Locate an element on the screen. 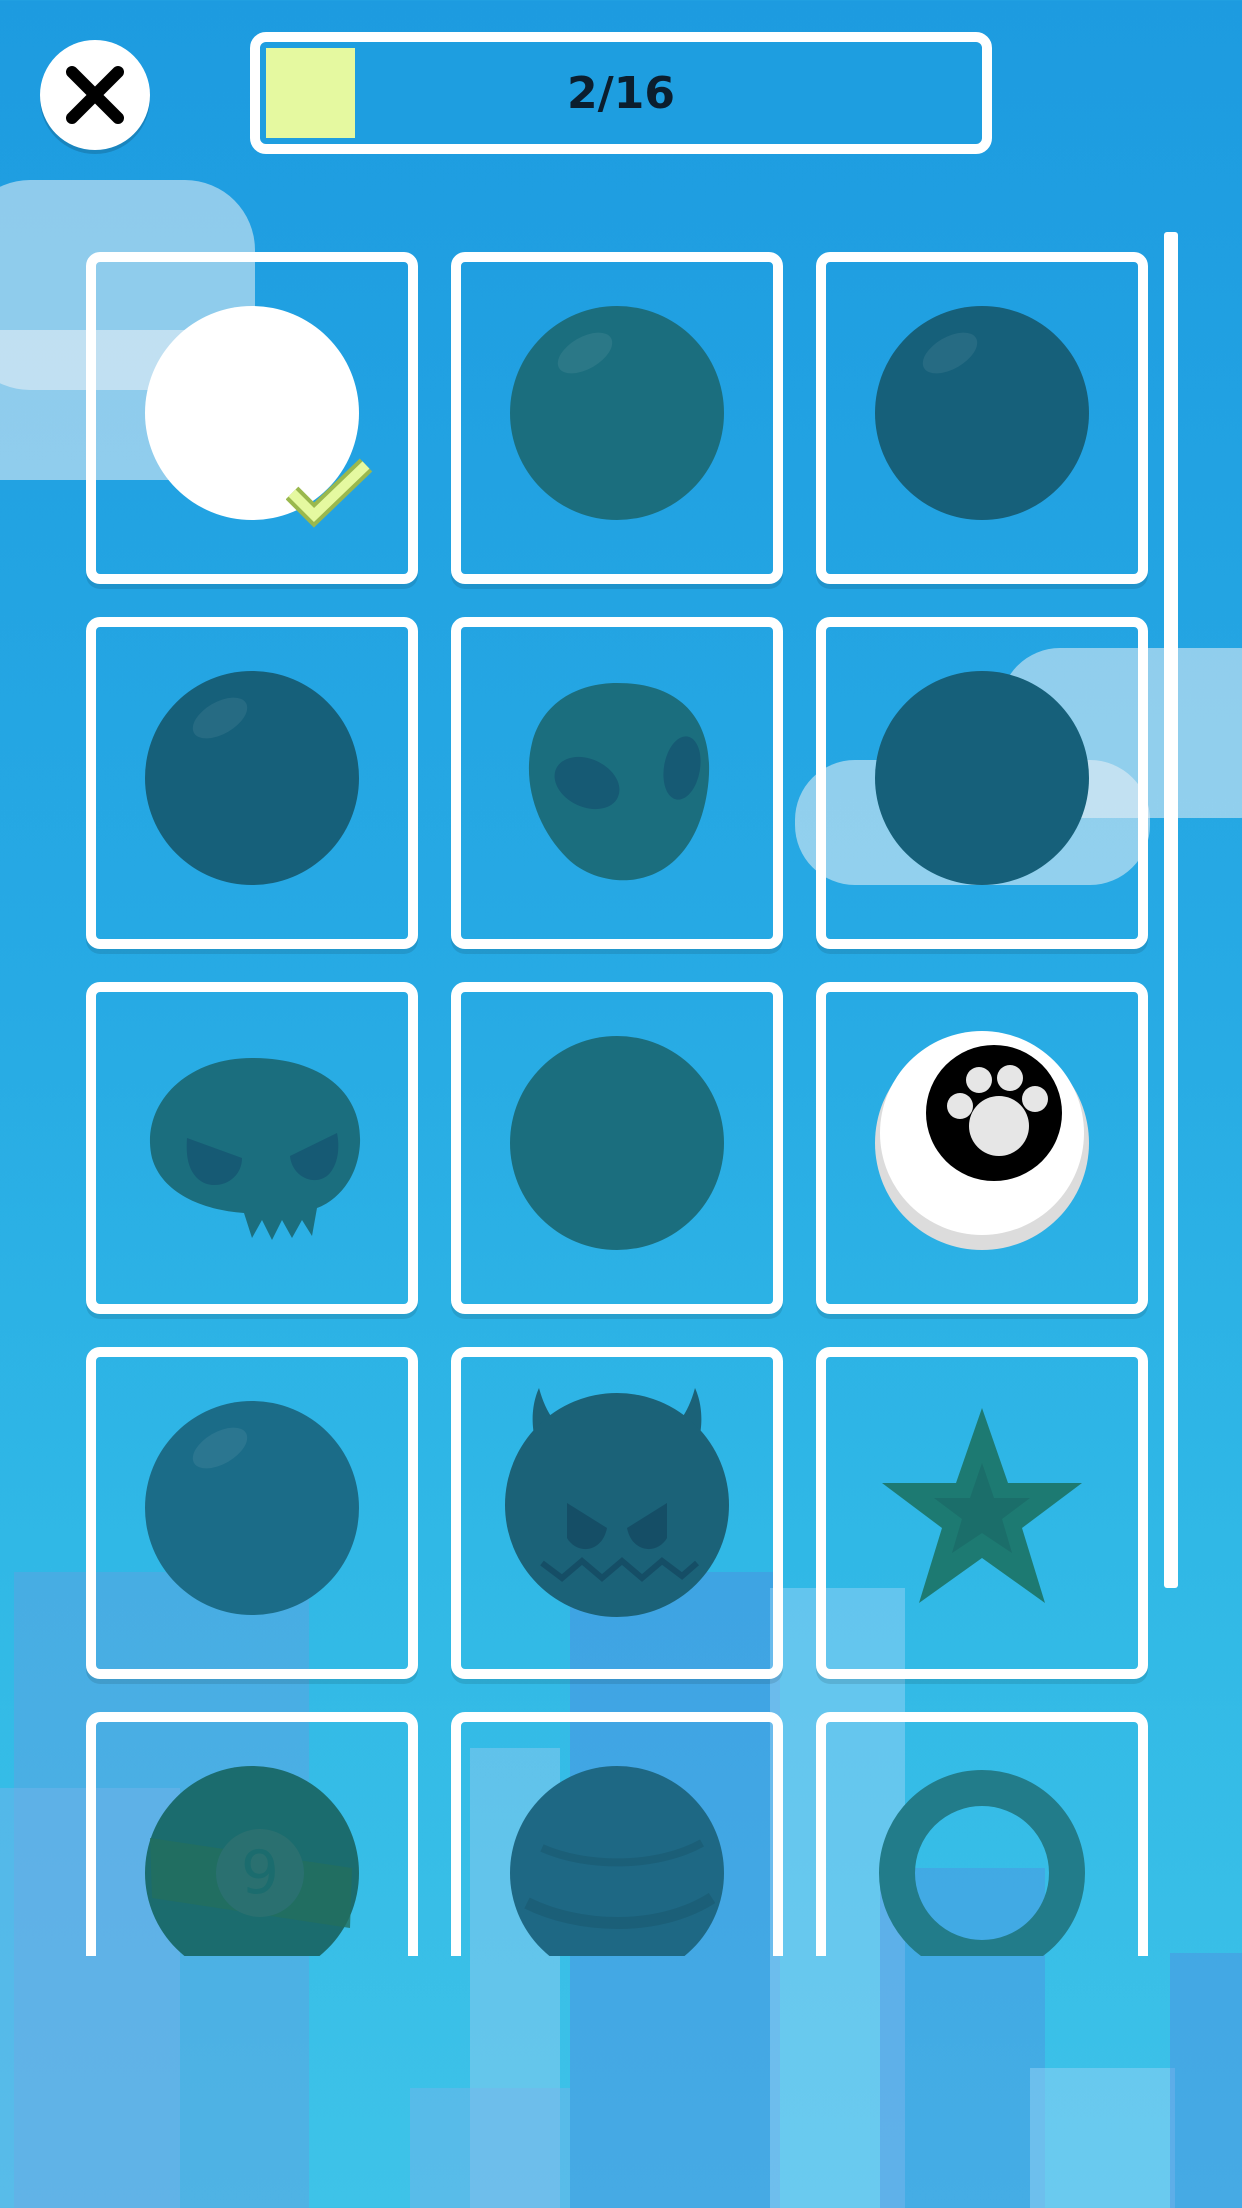 Image resolution: width=1242 pixels, height=2208 pixels. checkmark-icon is located at coordinates (329, 493).